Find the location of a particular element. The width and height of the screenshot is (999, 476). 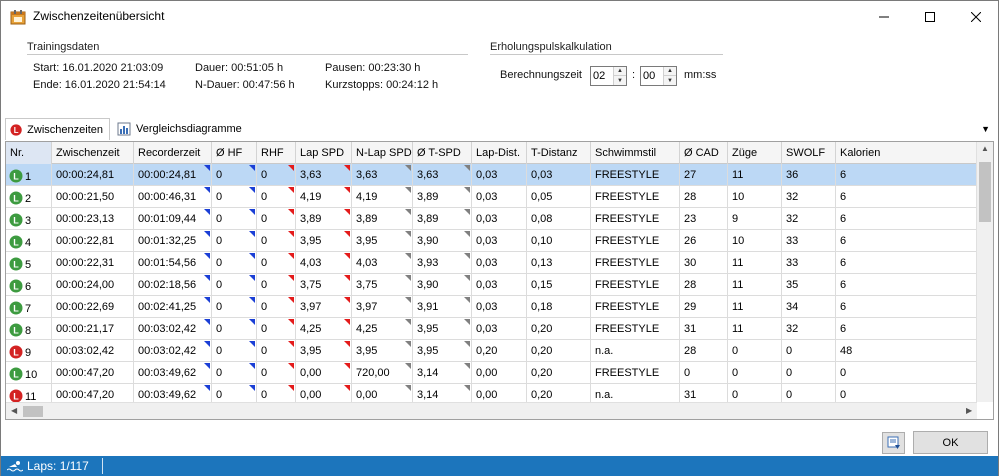

cell-value: n.a. is located at coordinates (604, 395).